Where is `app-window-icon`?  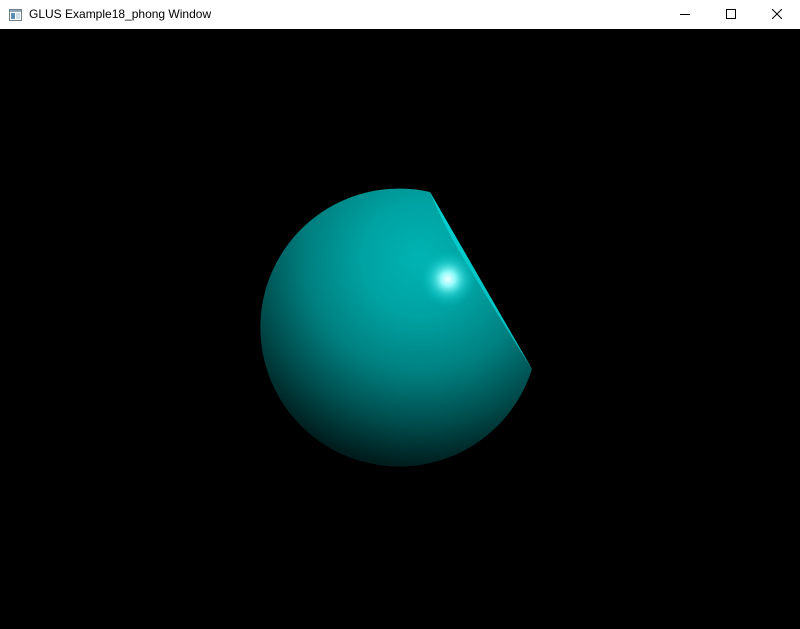
app-window-icon is located at coordinates (15, 14).